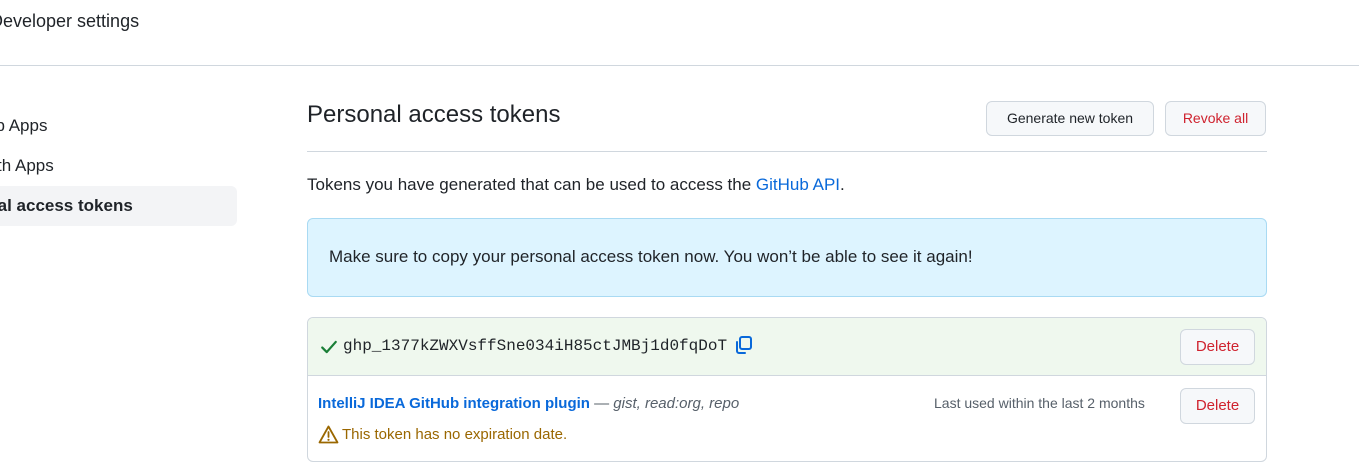 This screenshot has width=1359, height=464. What do you see at coordinates (743, 345) in the screenshot?
I see `copy-icon` at bounding box center [743, 345].